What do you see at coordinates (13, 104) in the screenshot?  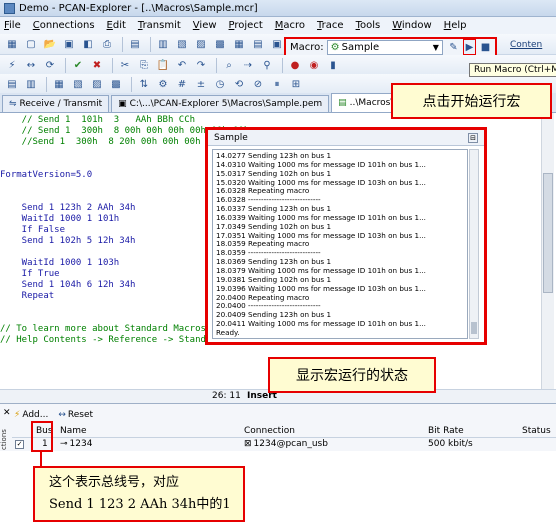 I see `receive-transmit-icon: ⇋` at bounding box center [13, 104].